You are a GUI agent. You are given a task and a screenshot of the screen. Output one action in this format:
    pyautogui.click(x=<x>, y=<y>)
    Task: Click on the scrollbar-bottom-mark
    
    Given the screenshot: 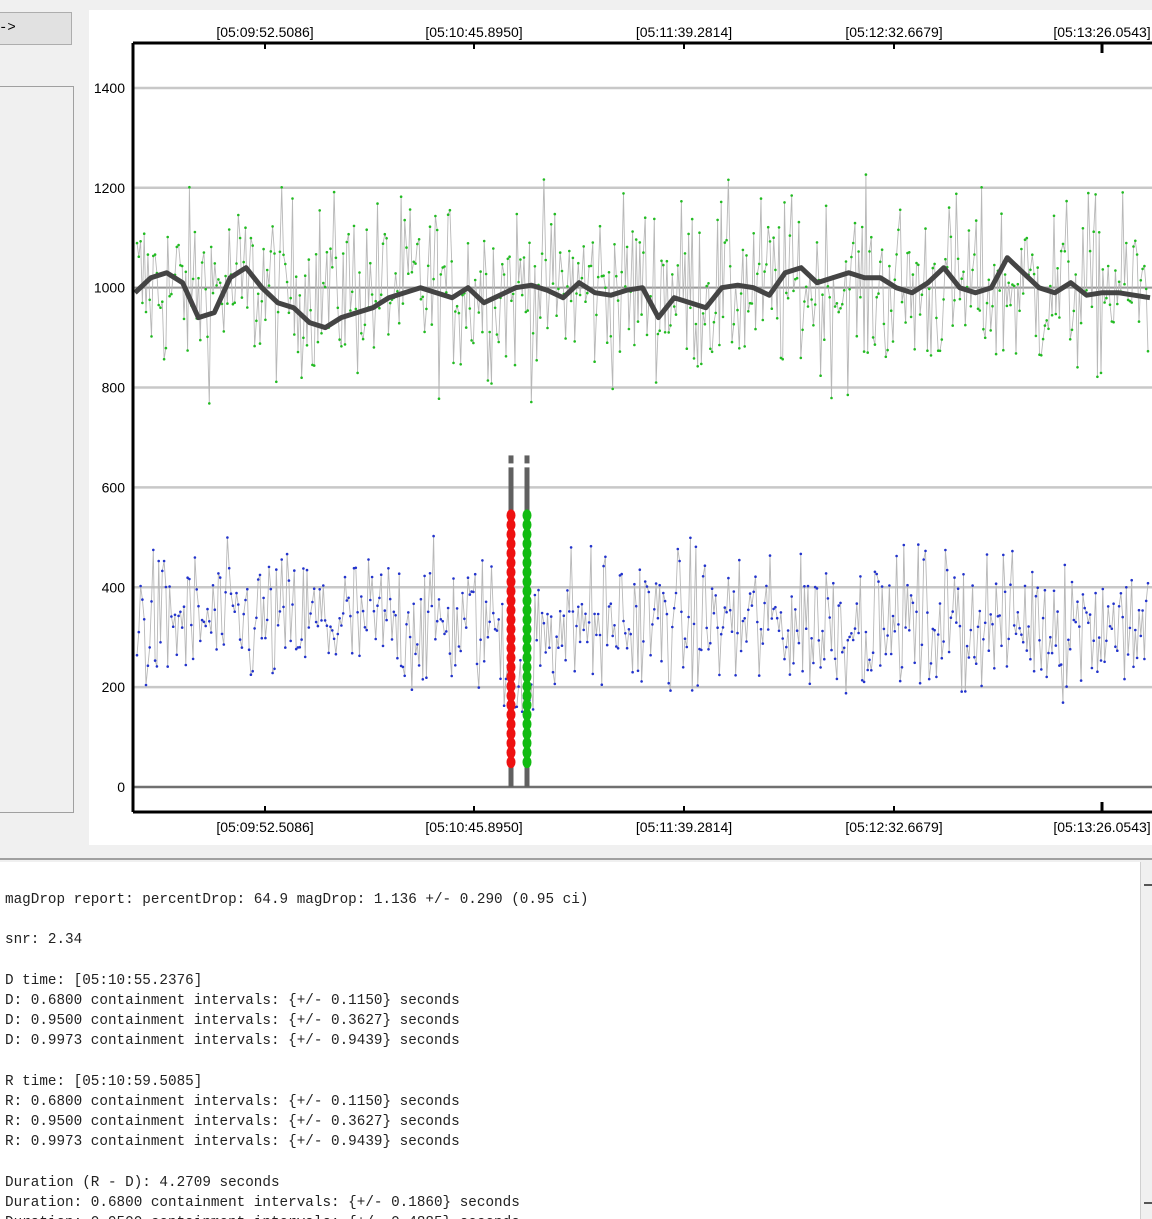 What is the action you would take?
    pyautogui.click(x=1148, y=1203)
    